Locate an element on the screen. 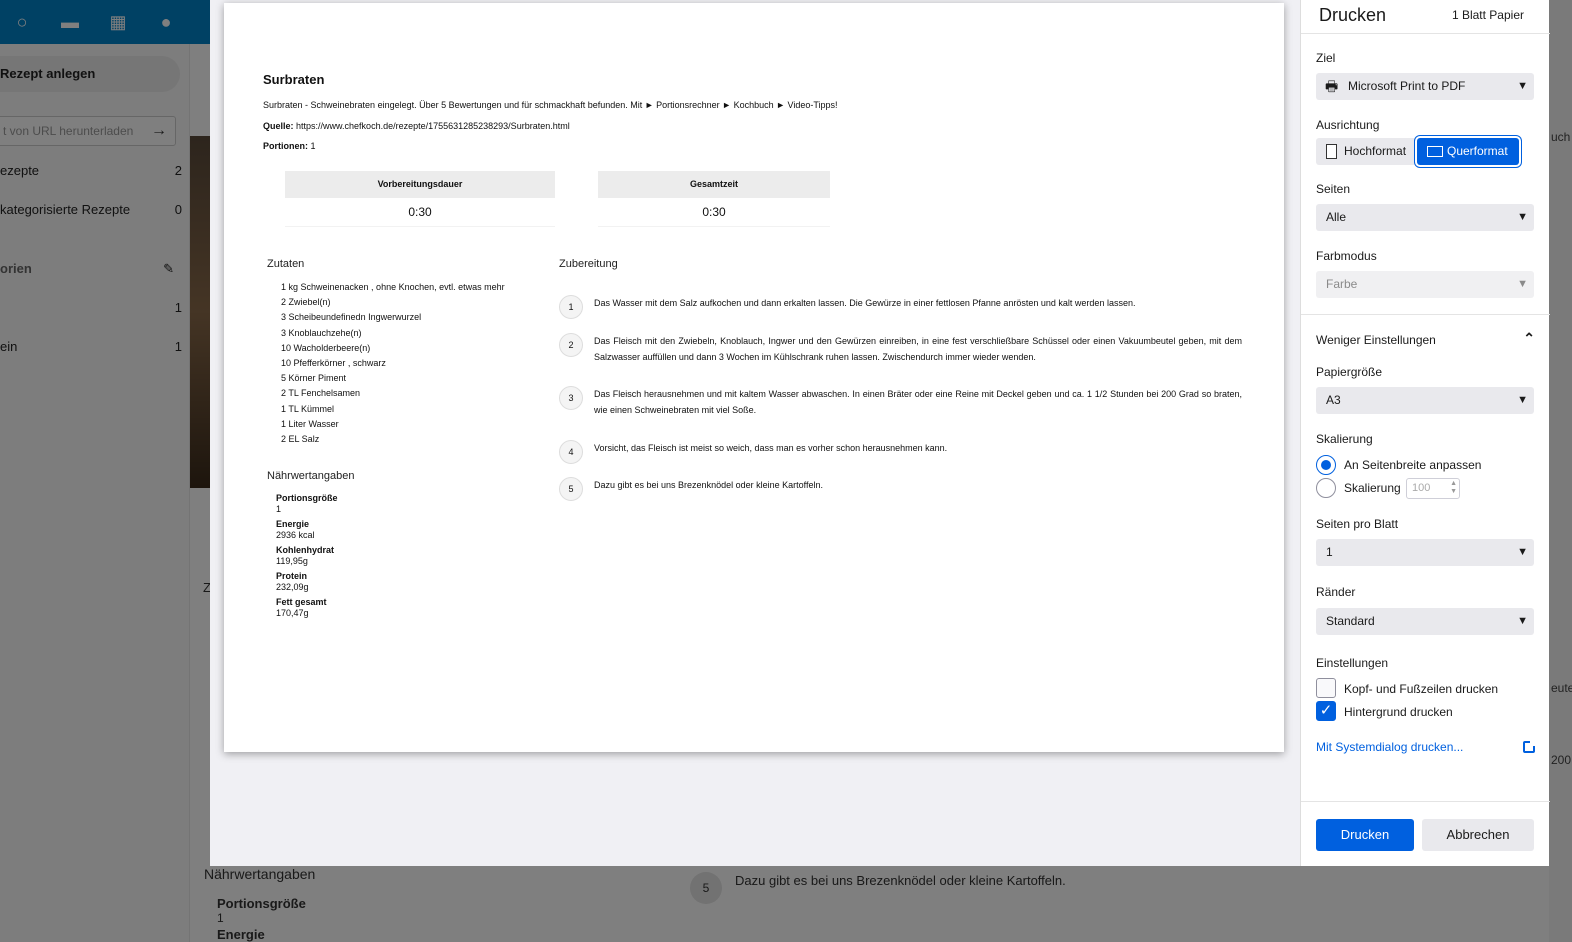 This screenshot has height=942, width=1572. margins-label: Ränder is located at coordinates (1336, 592).